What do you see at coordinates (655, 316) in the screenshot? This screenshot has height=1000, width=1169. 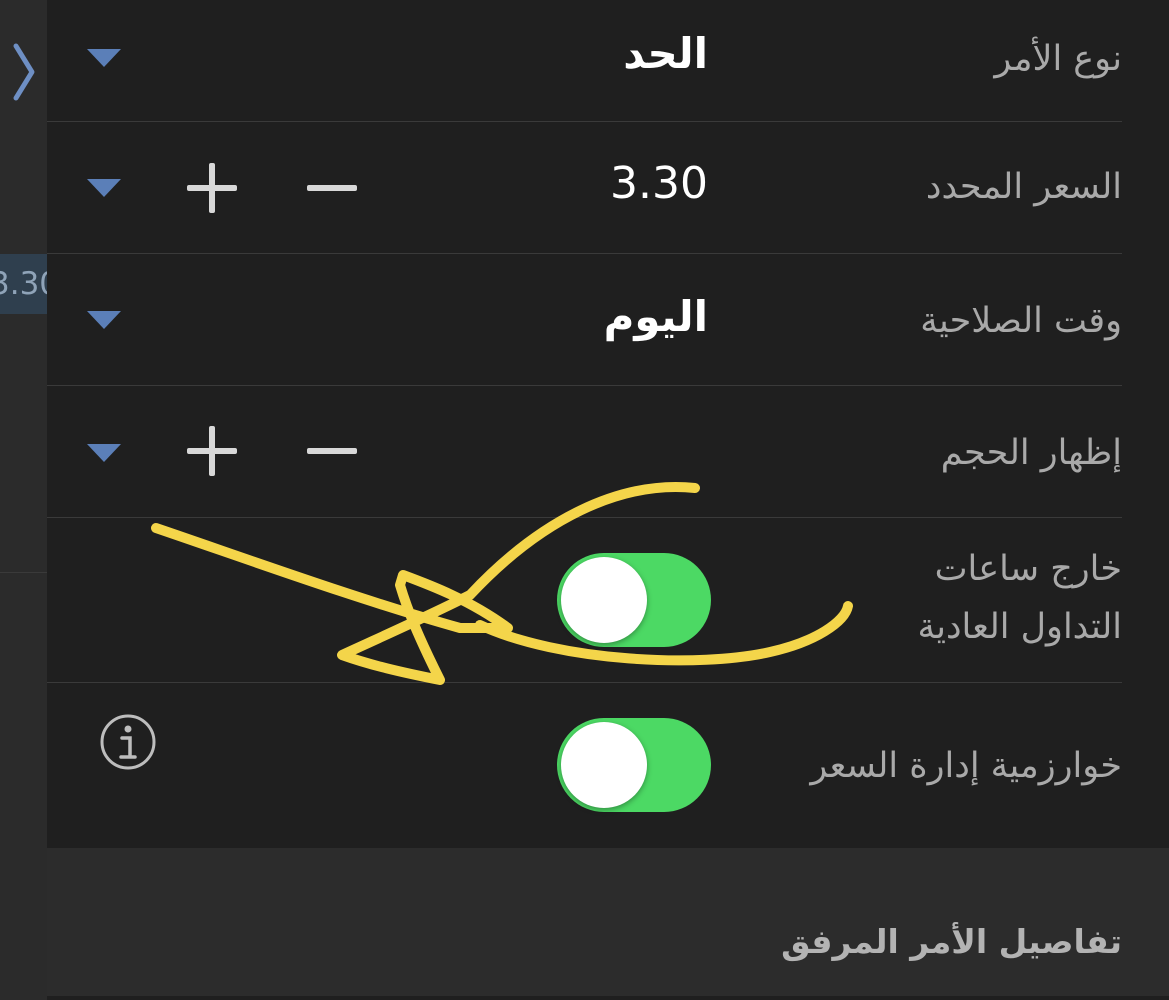 I see `validity-value: اليوم` at bounding box center [655, 316].